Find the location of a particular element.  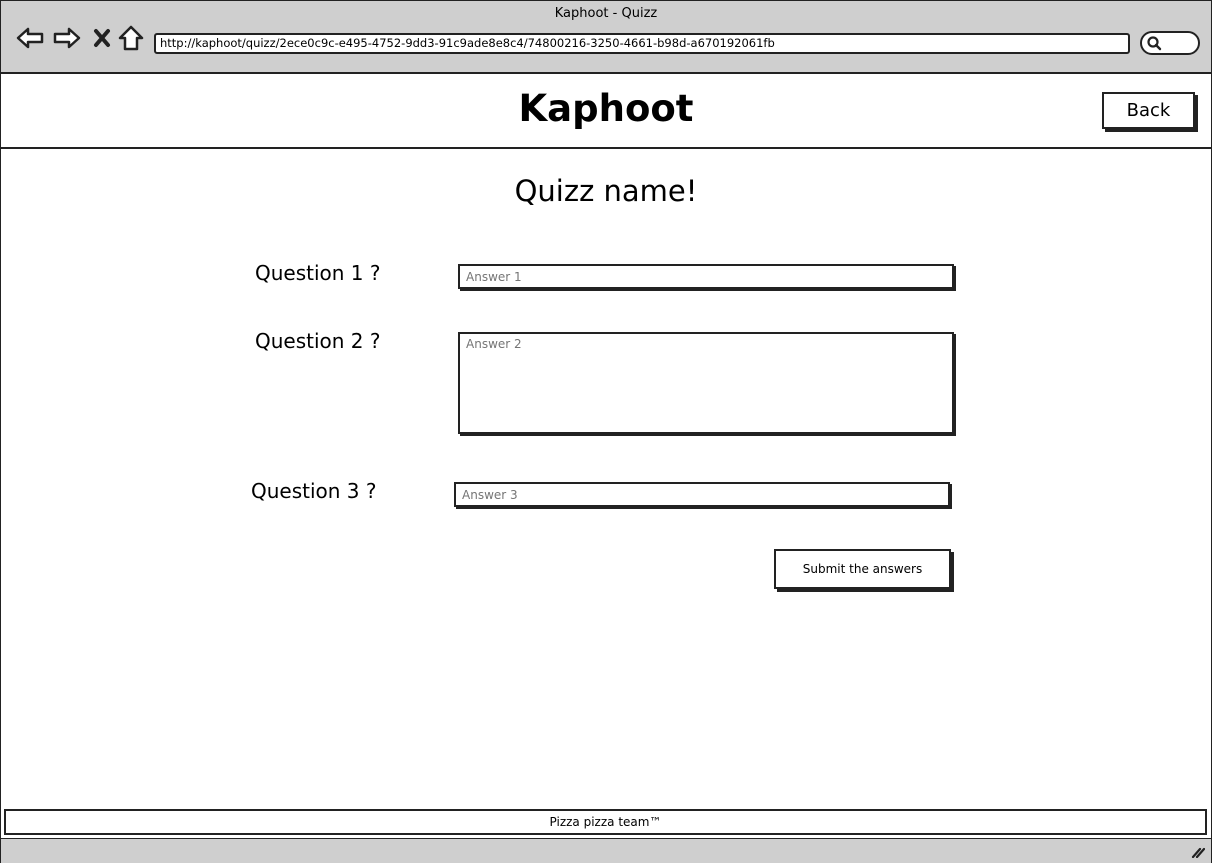

search-icon is located at coordinates (1154, 43).